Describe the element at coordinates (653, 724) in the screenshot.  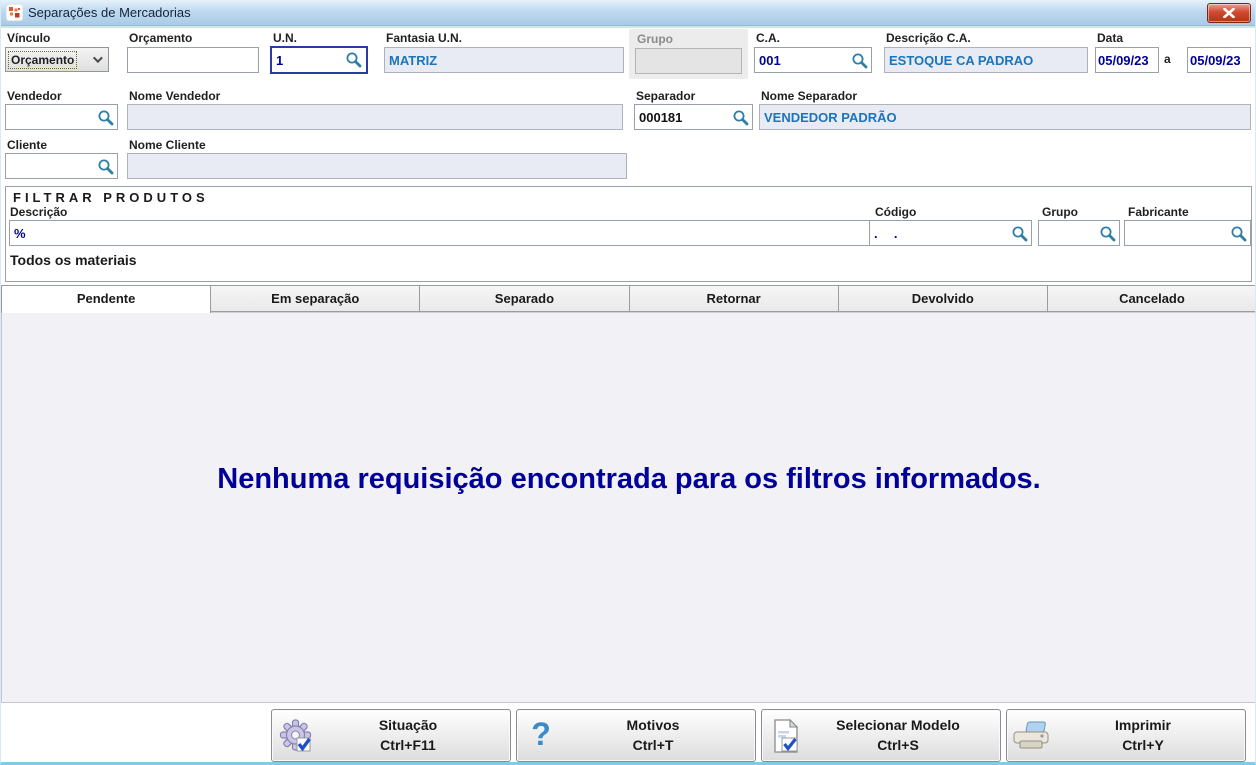
I see `motivos-label: Motivos` at that location.